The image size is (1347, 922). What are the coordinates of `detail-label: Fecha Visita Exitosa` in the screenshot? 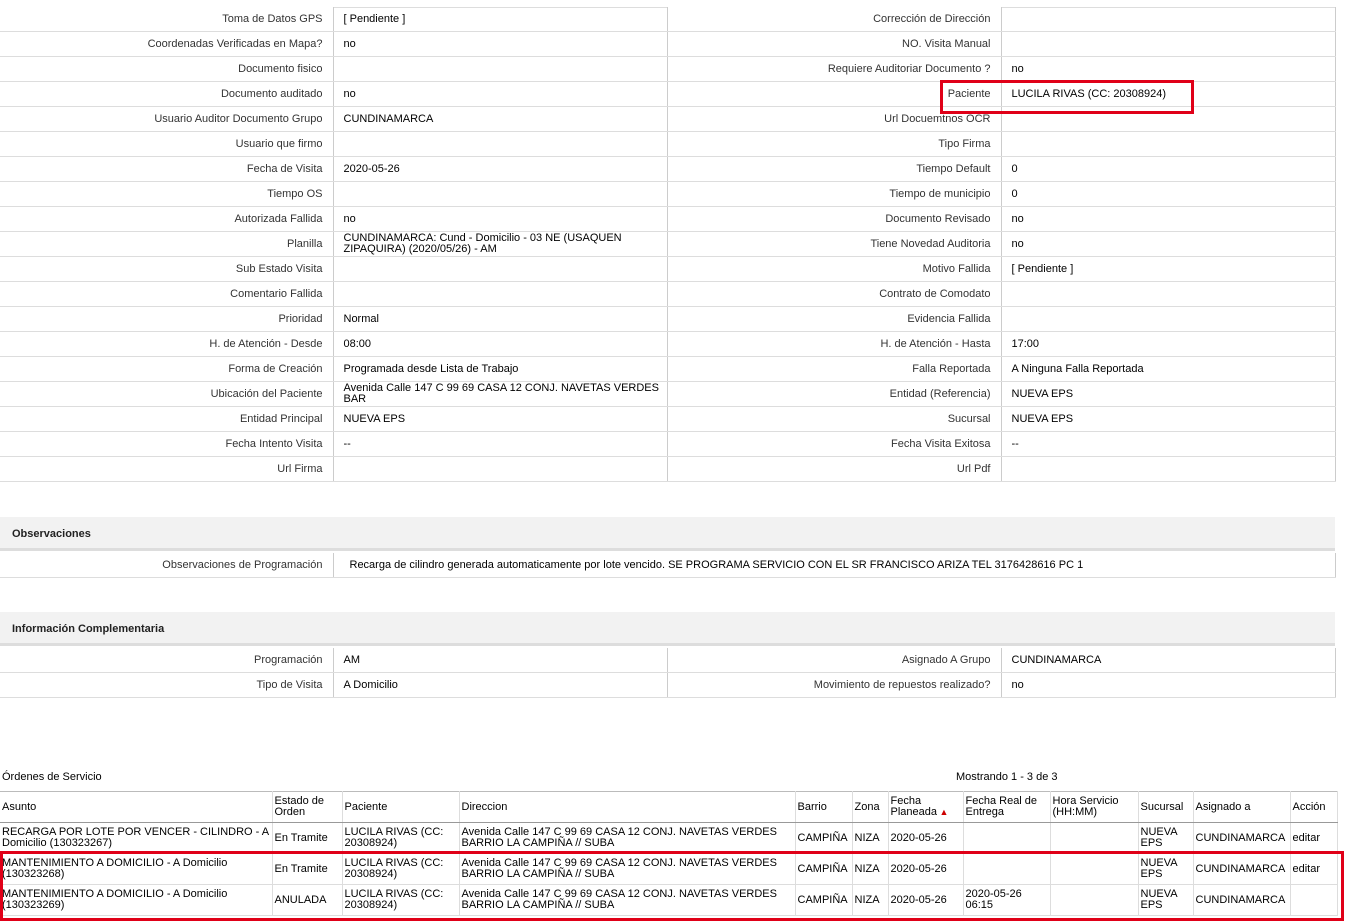 It's located at (834, 444).